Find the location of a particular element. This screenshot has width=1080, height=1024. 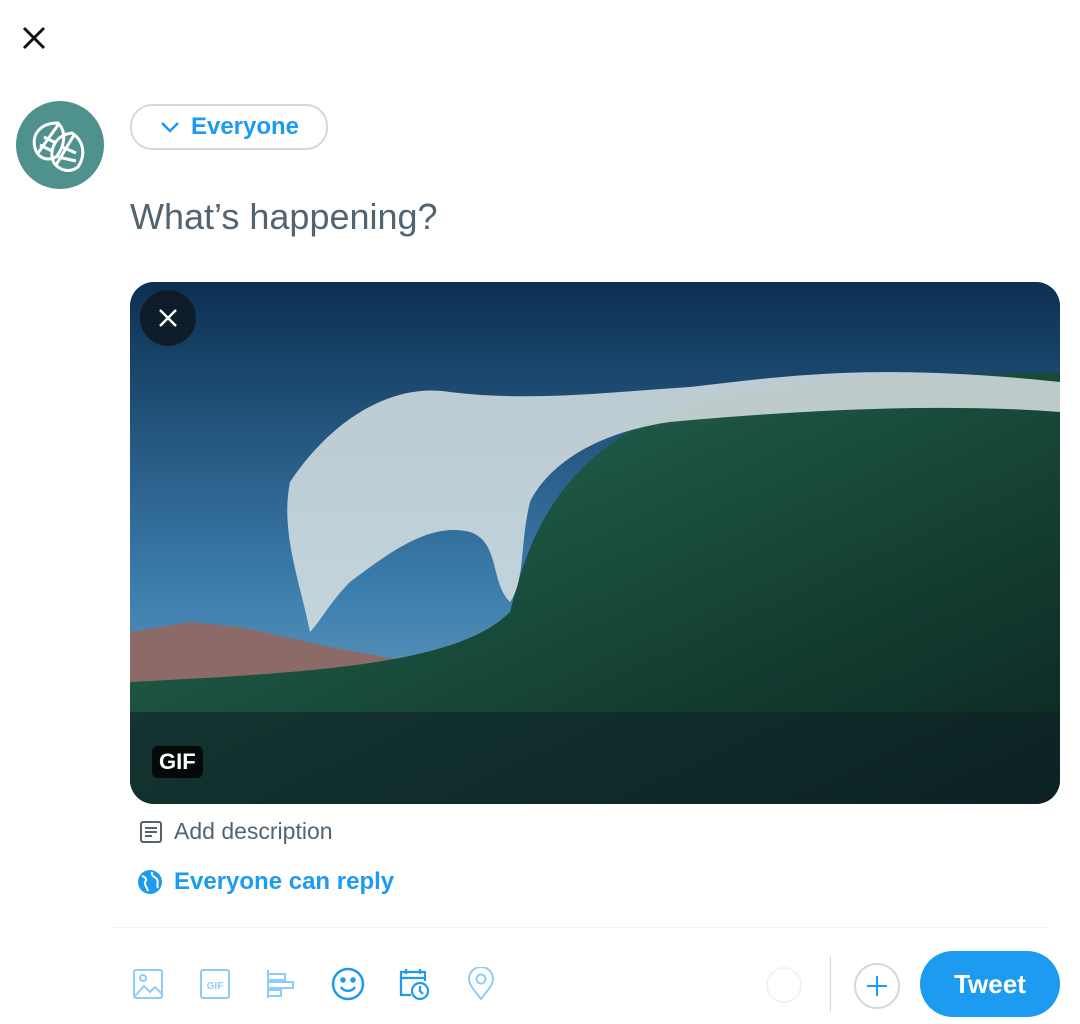

location-icon is located at coordinates (481, 984).